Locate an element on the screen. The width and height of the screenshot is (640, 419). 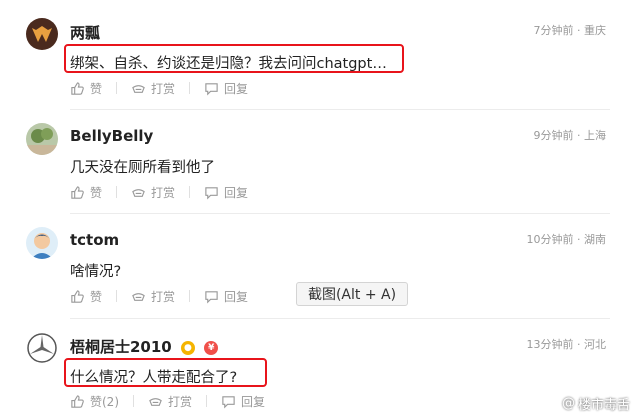
comment-meta: 10分钟前 · 湖南 is located at coordinates (567, 239).